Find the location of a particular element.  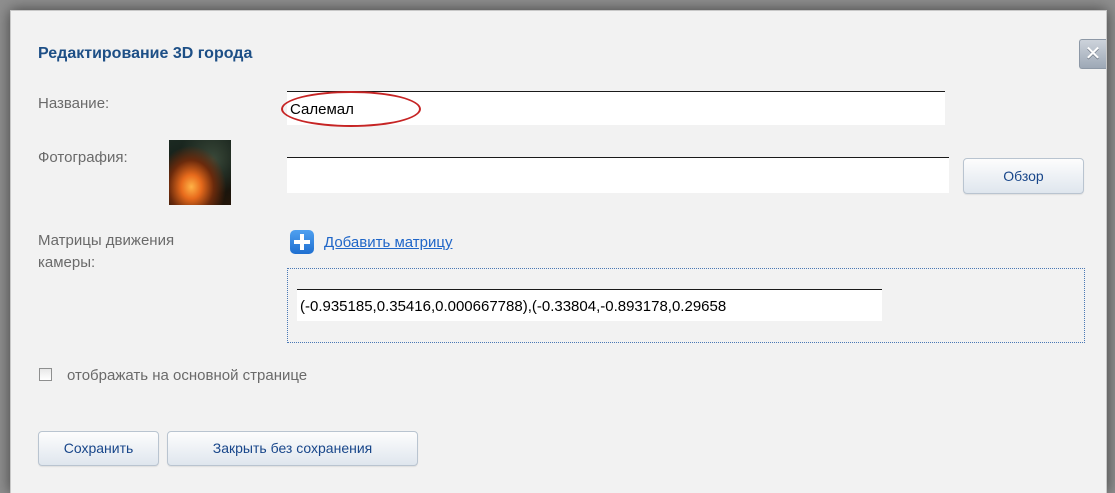

close-button: ✕ is located at coordinates (1092, 54).